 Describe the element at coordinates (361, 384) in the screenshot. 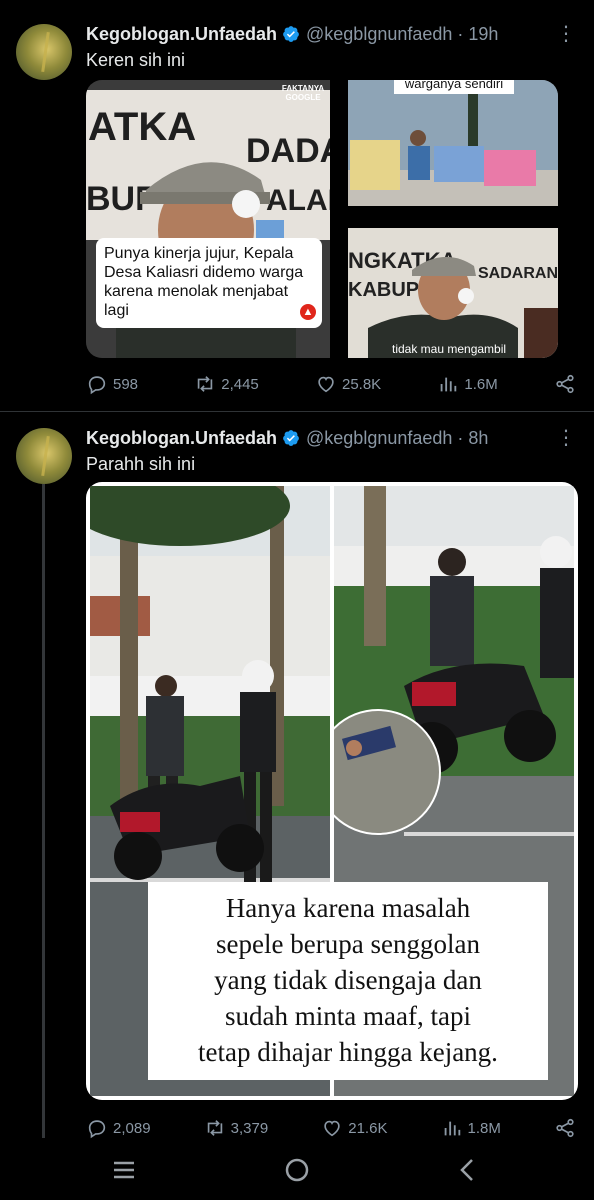

I see `like-count: 25.8K` at that location.